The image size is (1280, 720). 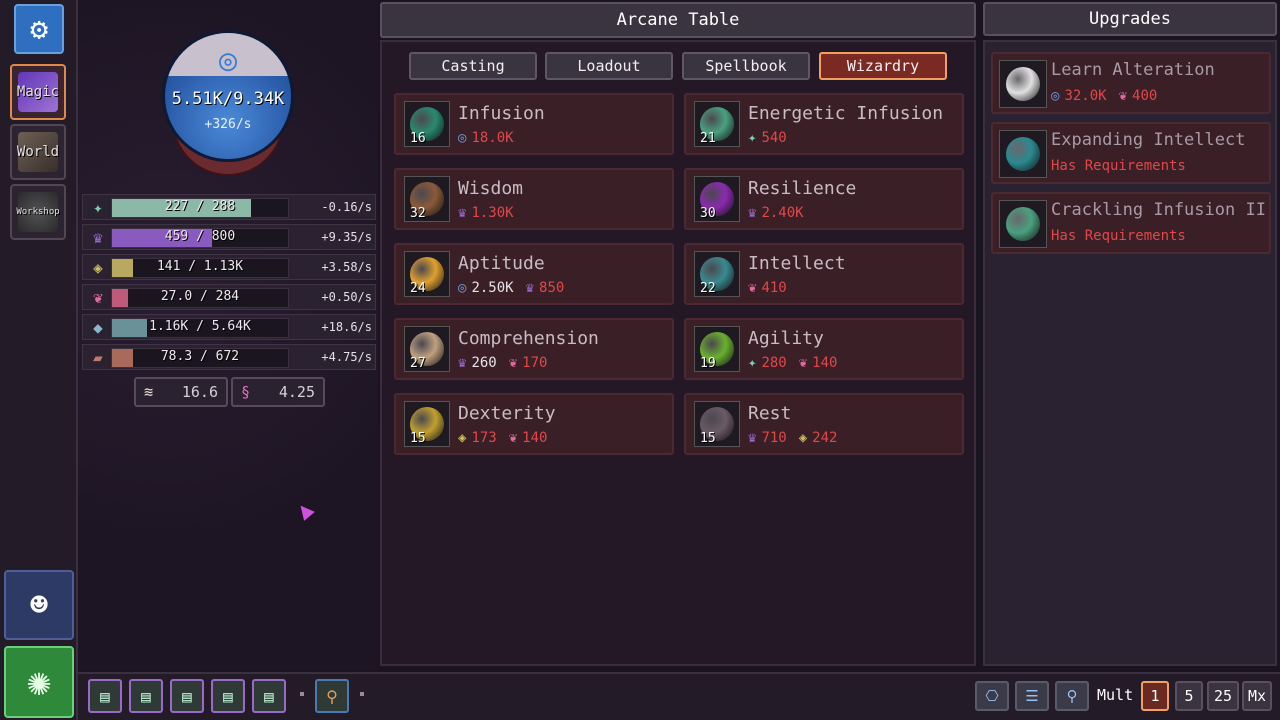 I want to click on card-costs: ❦ 410, so click(x=767, y=288).